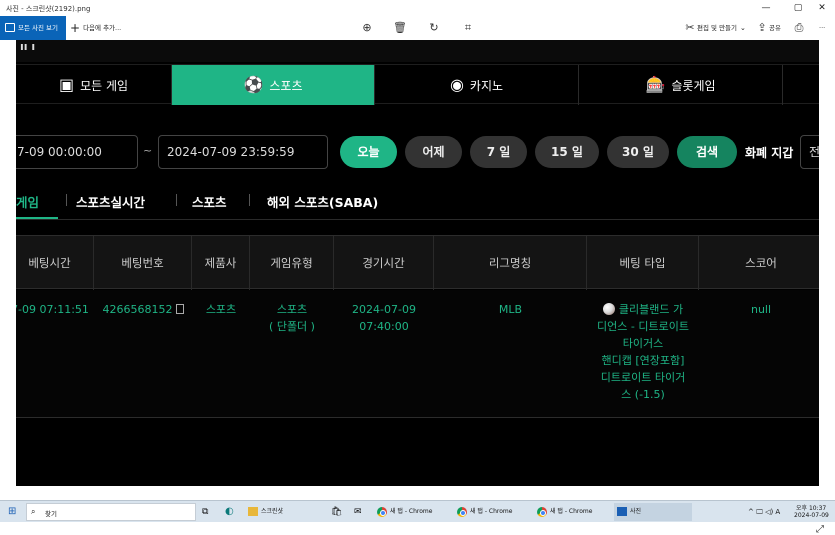  I want to click on currency-wallet-select: 전, so click(809, 152).